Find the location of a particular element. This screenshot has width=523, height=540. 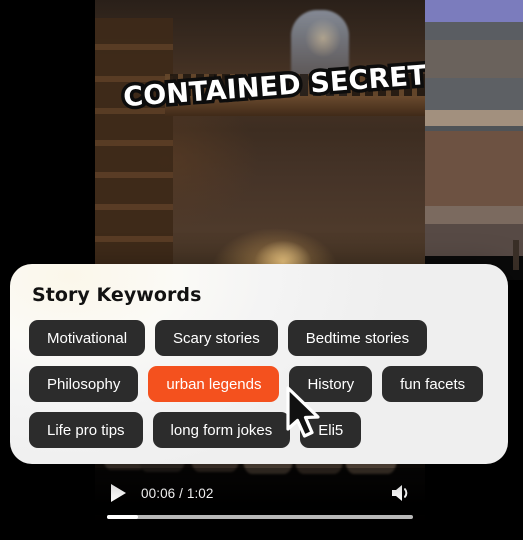

keyword-chip-row: Philosophy urban legends History fun facets is located at coordinates (260, 384).